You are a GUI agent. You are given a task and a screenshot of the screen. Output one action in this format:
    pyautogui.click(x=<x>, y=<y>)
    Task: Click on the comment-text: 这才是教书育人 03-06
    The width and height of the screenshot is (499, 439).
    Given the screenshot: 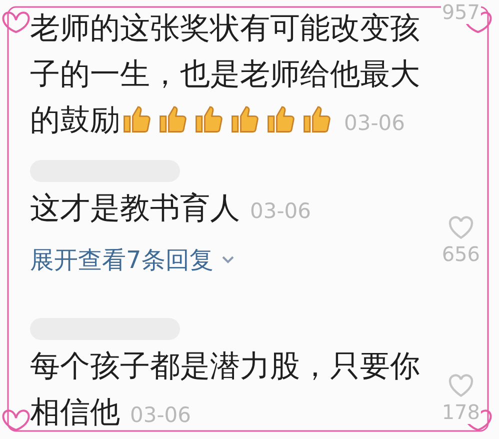 What is the action you would take?
    pyautogui.click(x=171, y=209)
    